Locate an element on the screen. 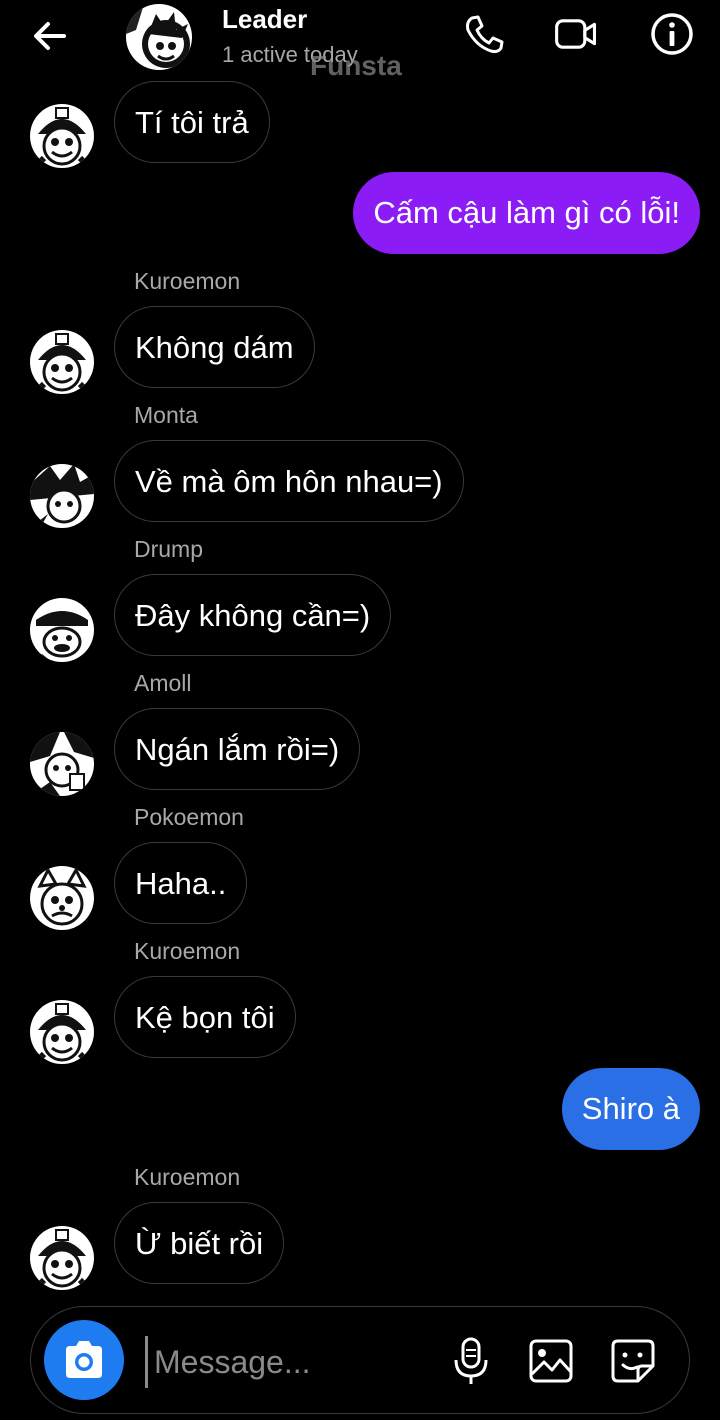  sender-name: Amoll is located at coordinates (163, 683).